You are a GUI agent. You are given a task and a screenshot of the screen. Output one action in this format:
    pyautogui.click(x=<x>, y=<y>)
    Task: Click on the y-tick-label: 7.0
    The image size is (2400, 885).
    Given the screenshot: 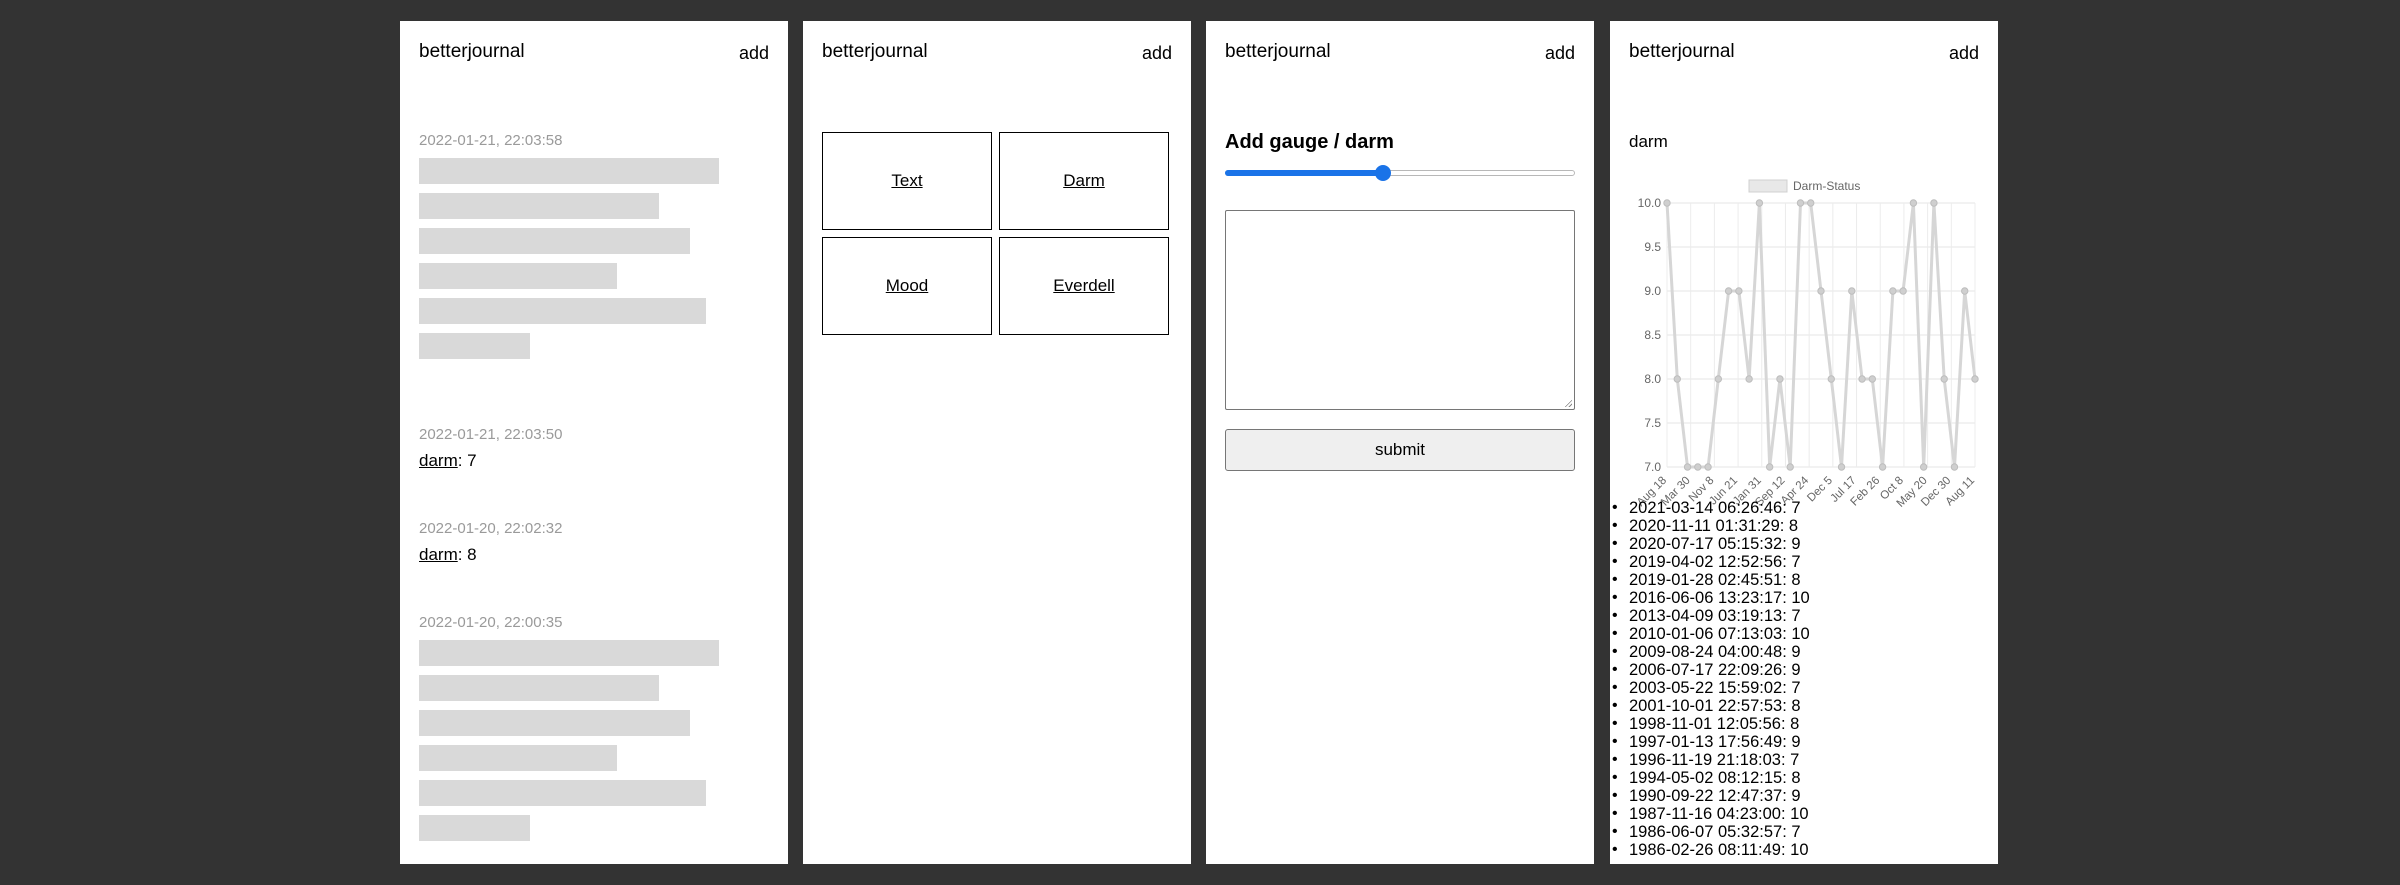 What is the action you would take?
    pyautogui.click(x=1652, y=467)
    